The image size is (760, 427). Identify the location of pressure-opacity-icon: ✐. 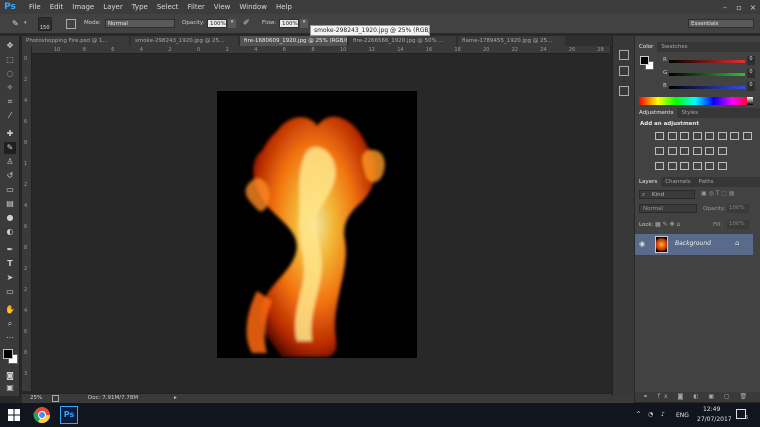
(248, 23).